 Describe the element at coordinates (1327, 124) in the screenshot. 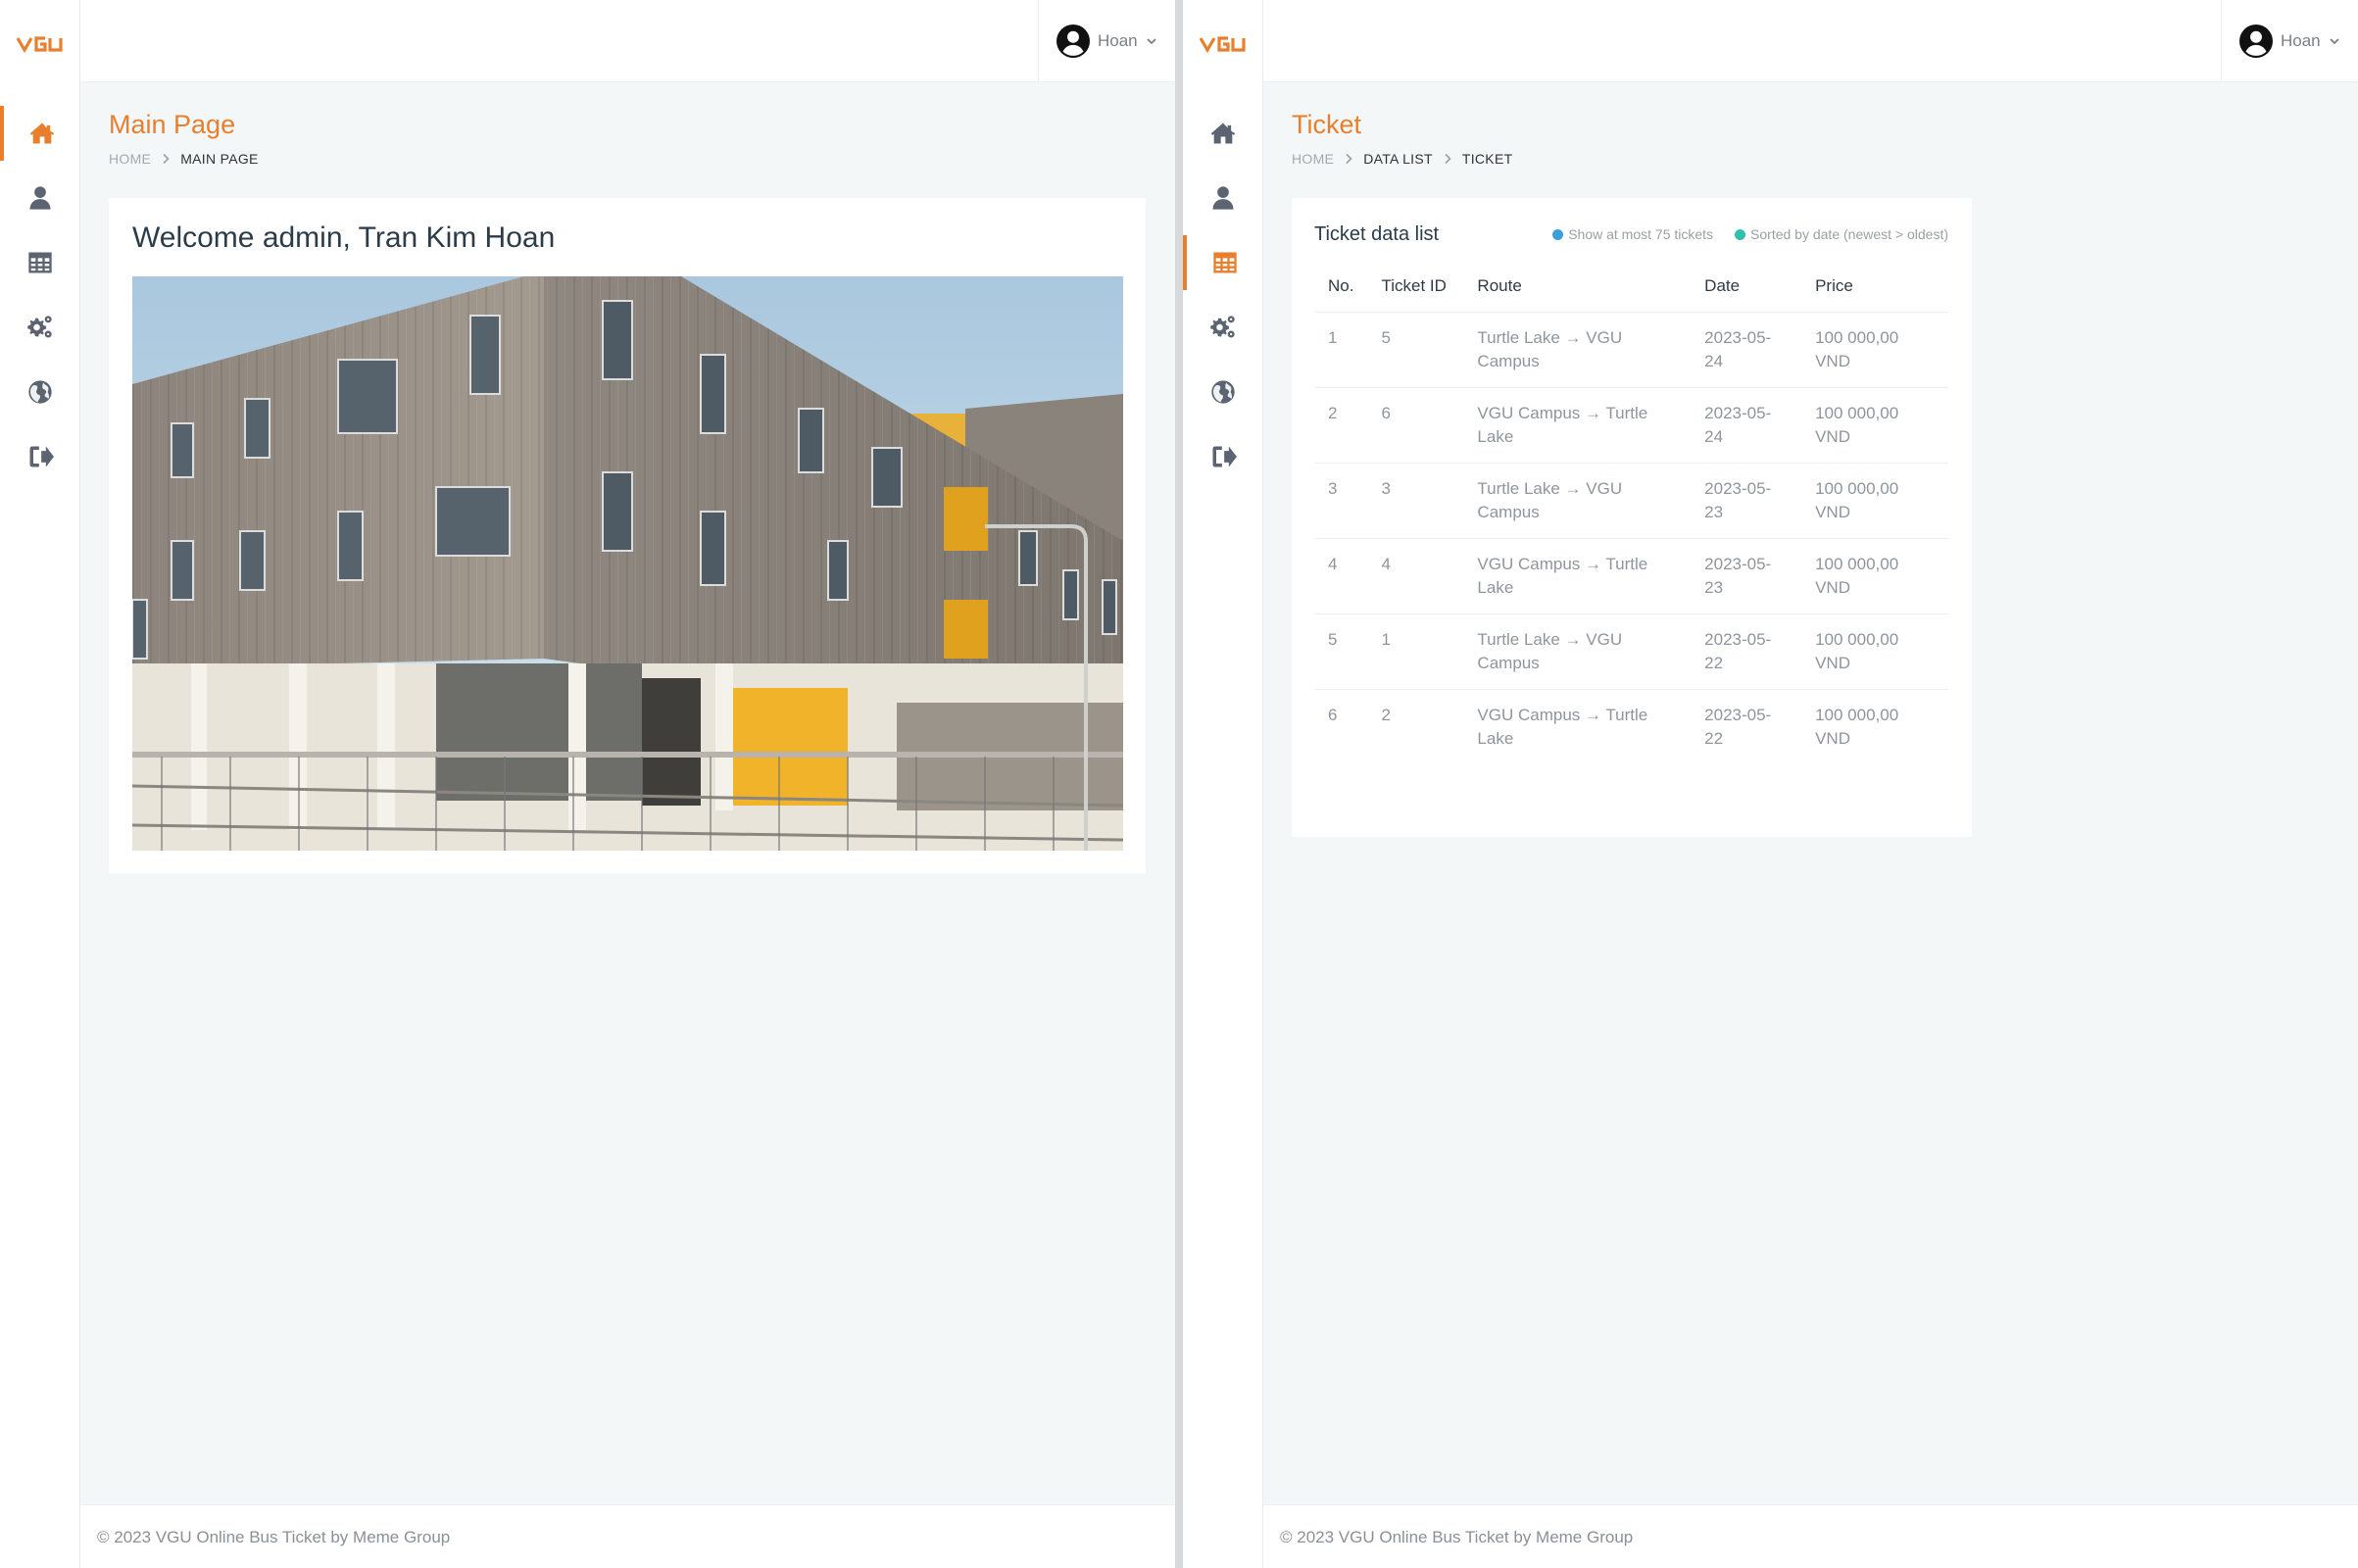

I see `page-title: Ticket` at that location.